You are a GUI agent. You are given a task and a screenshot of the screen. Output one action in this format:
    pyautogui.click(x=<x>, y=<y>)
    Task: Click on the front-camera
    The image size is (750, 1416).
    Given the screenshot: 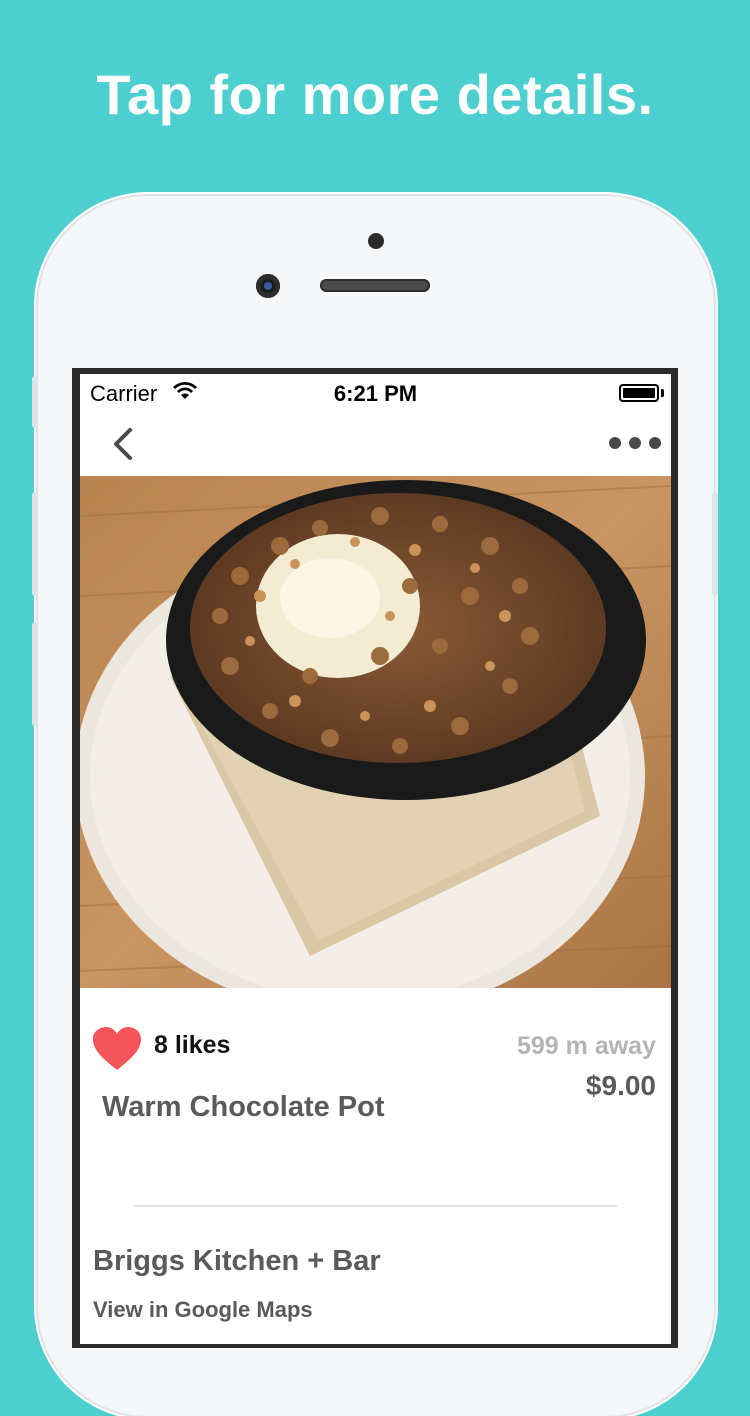 What is the action you would take?
    pyautogui.click(x=268, y=286)
    